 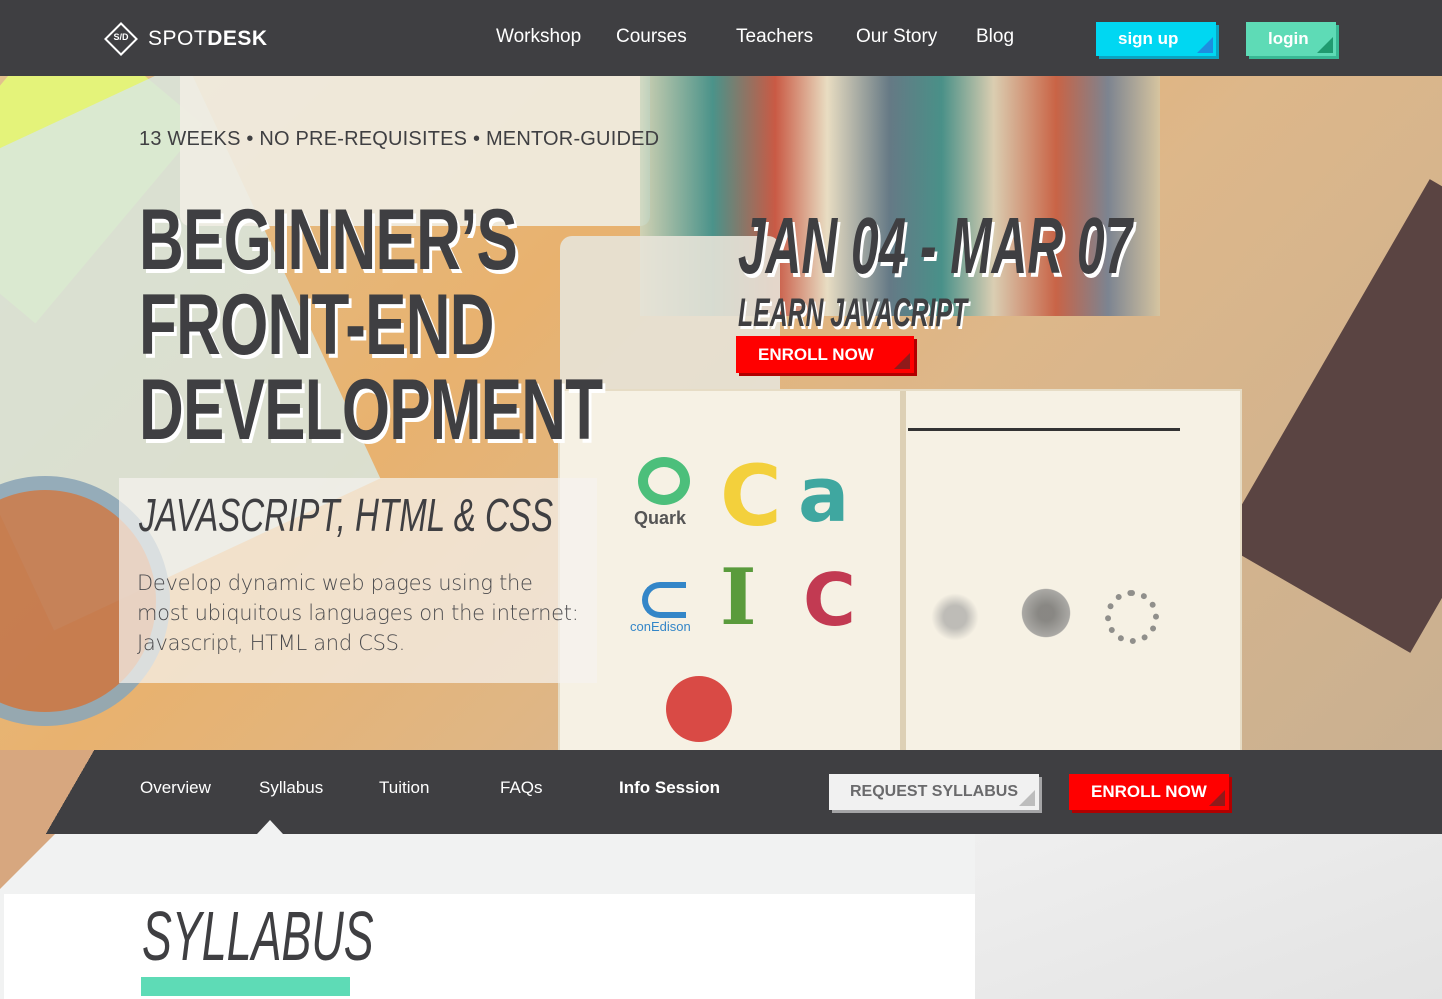 What do you see at coordinates (825, 354) in the screenshot?
I see `enroll-now-button: ENROLL NOW` at bounding box center [825, 354].